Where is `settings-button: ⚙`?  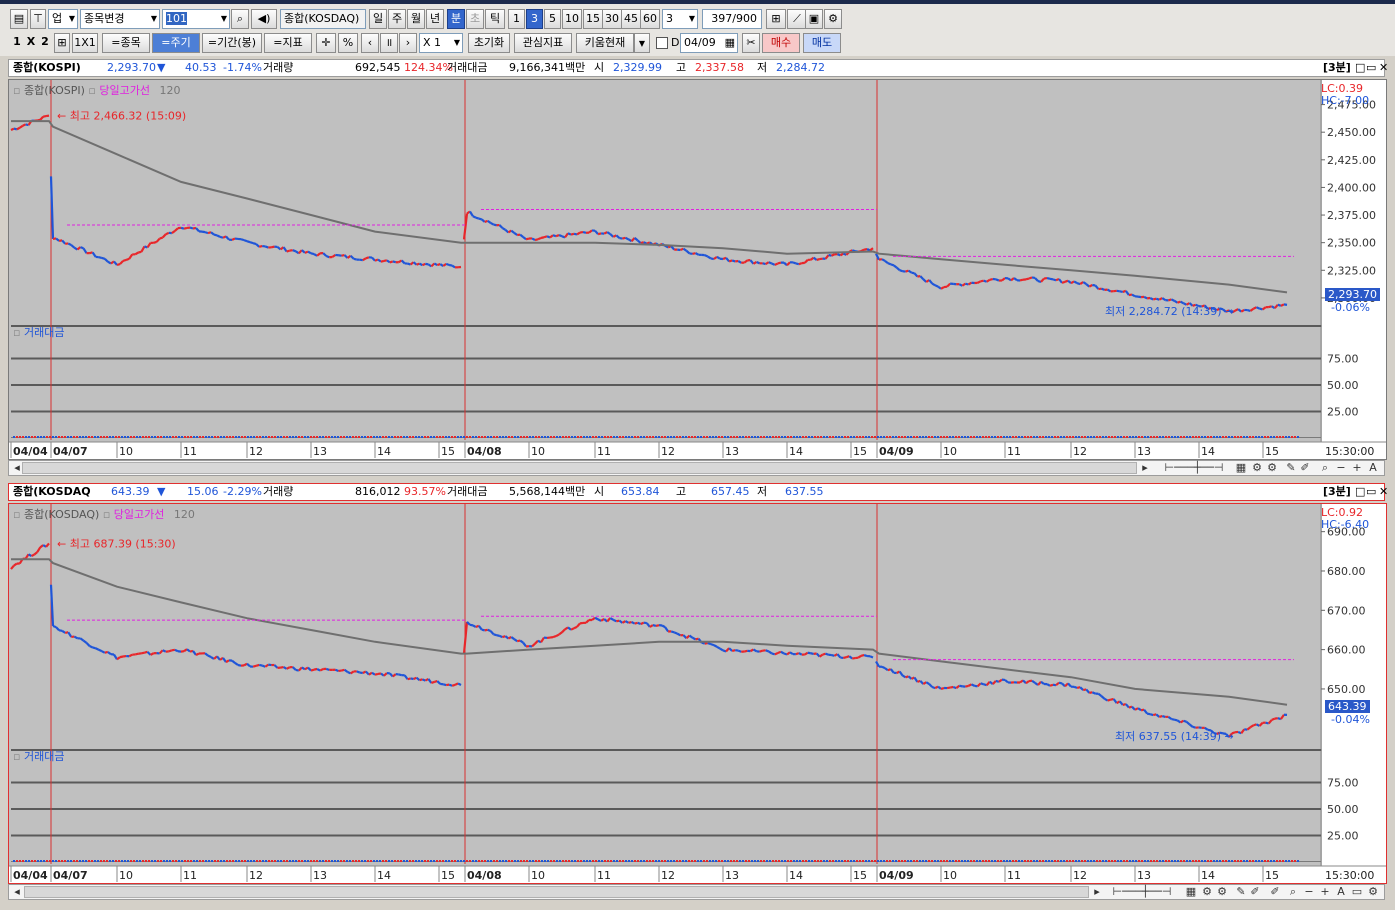 settings-button: ⚙ is located at coordinates (833, 19).